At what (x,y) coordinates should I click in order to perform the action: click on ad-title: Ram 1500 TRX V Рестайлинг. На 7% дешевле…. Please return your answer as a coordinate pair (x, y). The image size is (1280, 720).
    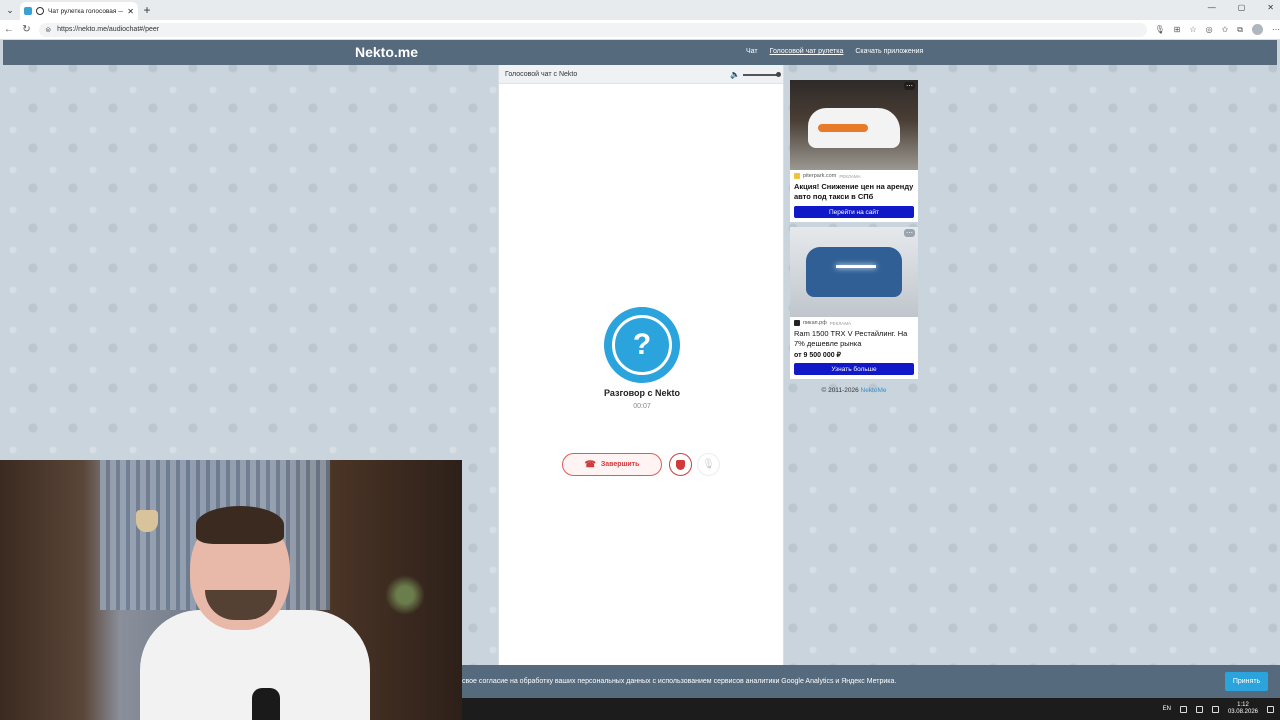
    Looking at the image, I should click on (854, 339).